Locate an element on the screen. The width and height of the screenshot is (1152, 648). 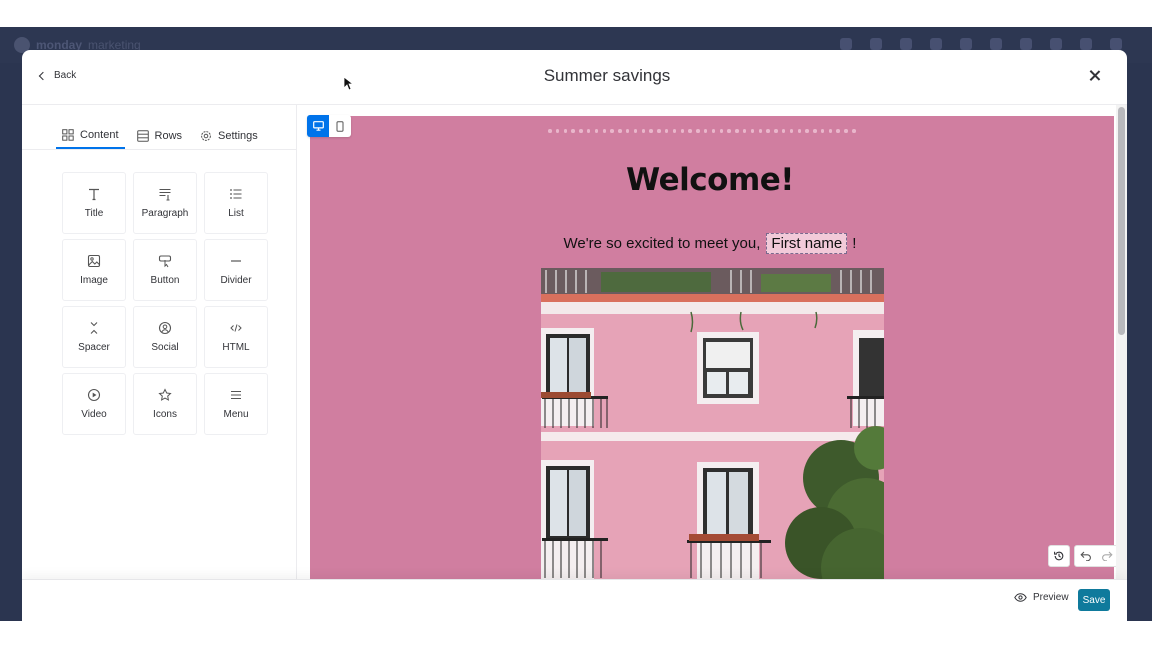
merge-tag-first-name: First name is located at coordinates (807, 243).